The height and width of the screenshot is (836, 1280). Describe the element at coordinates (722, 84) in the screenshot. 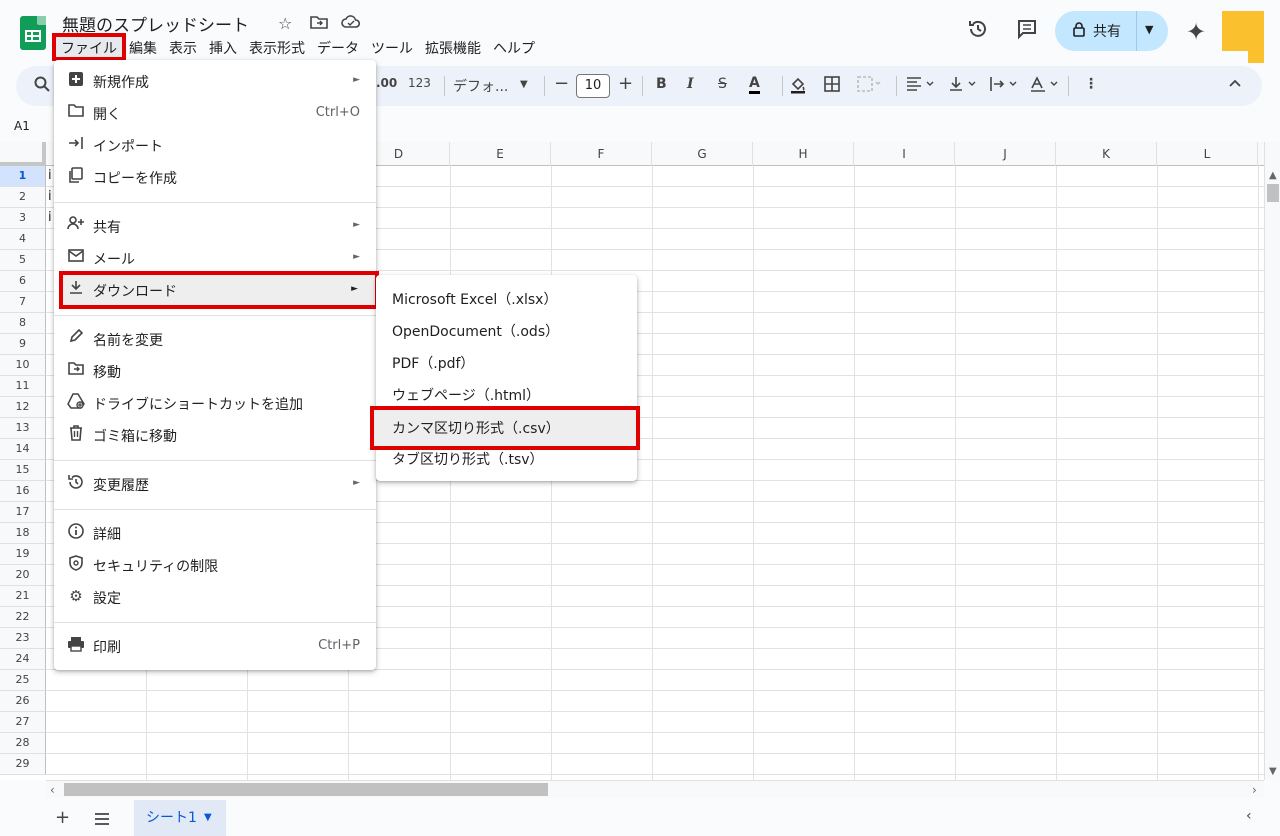

I see `strikethrough-icon: S` at that location.